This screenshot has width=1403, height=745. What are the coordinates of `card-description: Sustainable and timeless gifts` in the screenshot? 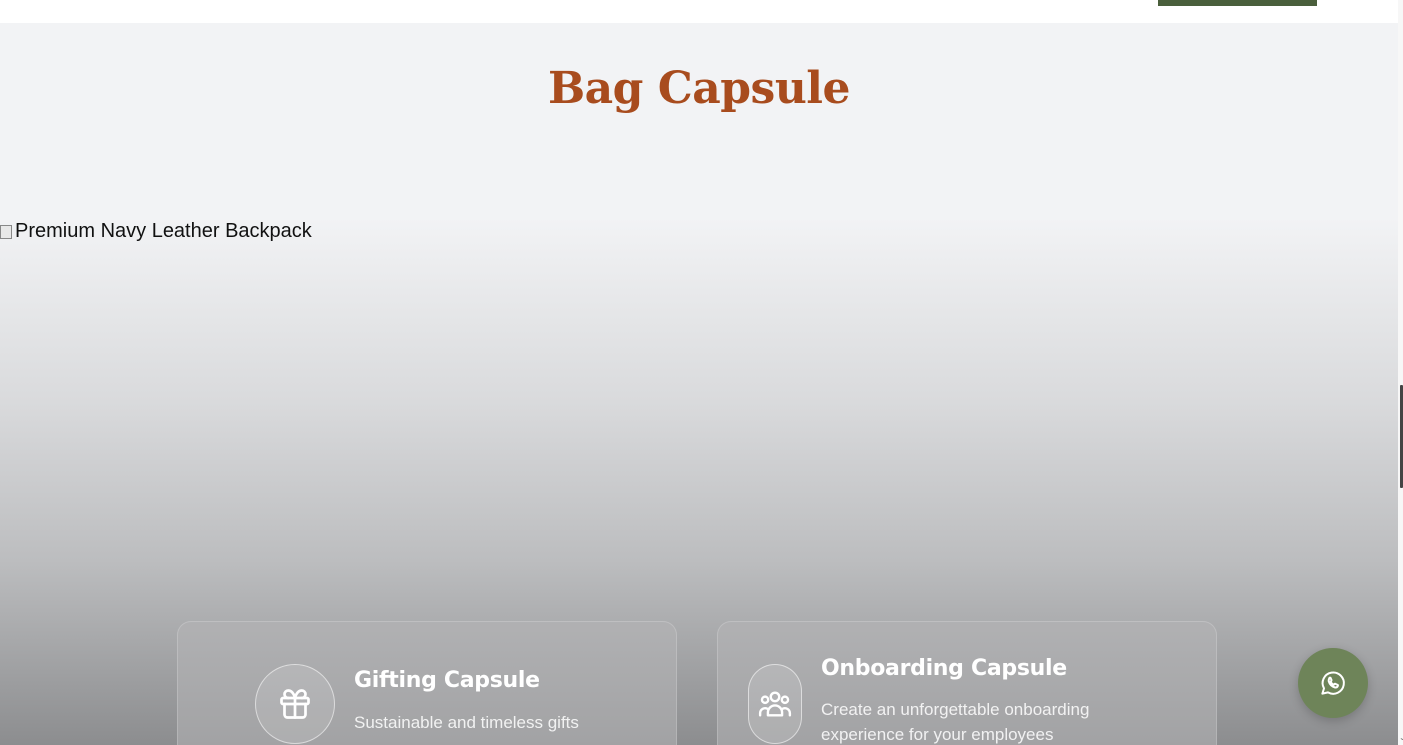 It's located at (466, 722).